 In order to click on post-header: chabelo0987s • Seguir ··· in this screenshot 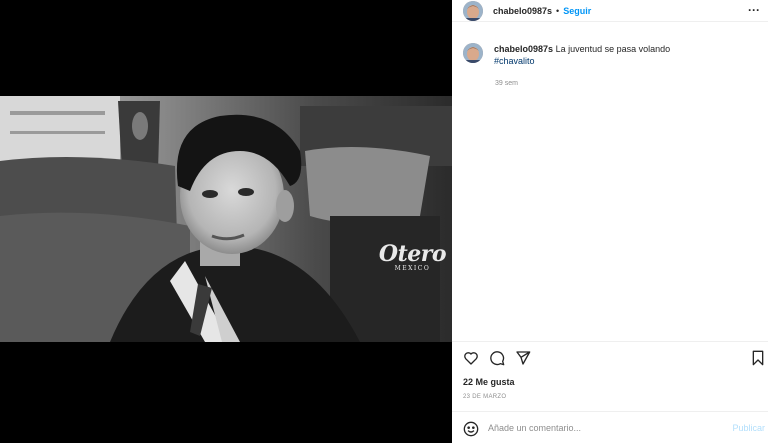, I will do `click(610, 10)`.